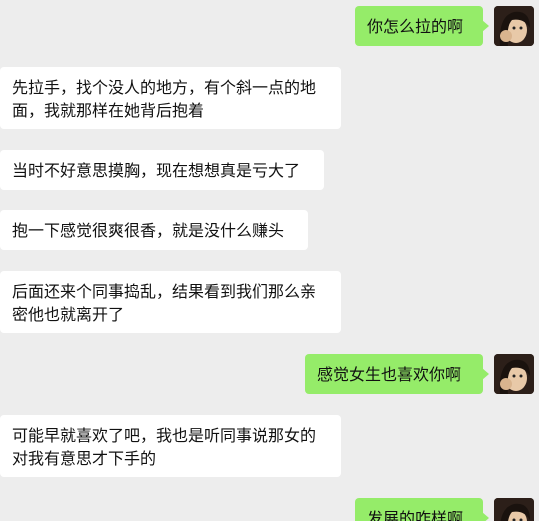 This screenshot has width=539, height=521. What do you see at coordinates (164, 303) in the screenshot?
I see `message-text: 后面还来个同事捣乱，结果看到我们那么亲密他也就离开了` at bounding box center [164, 303].